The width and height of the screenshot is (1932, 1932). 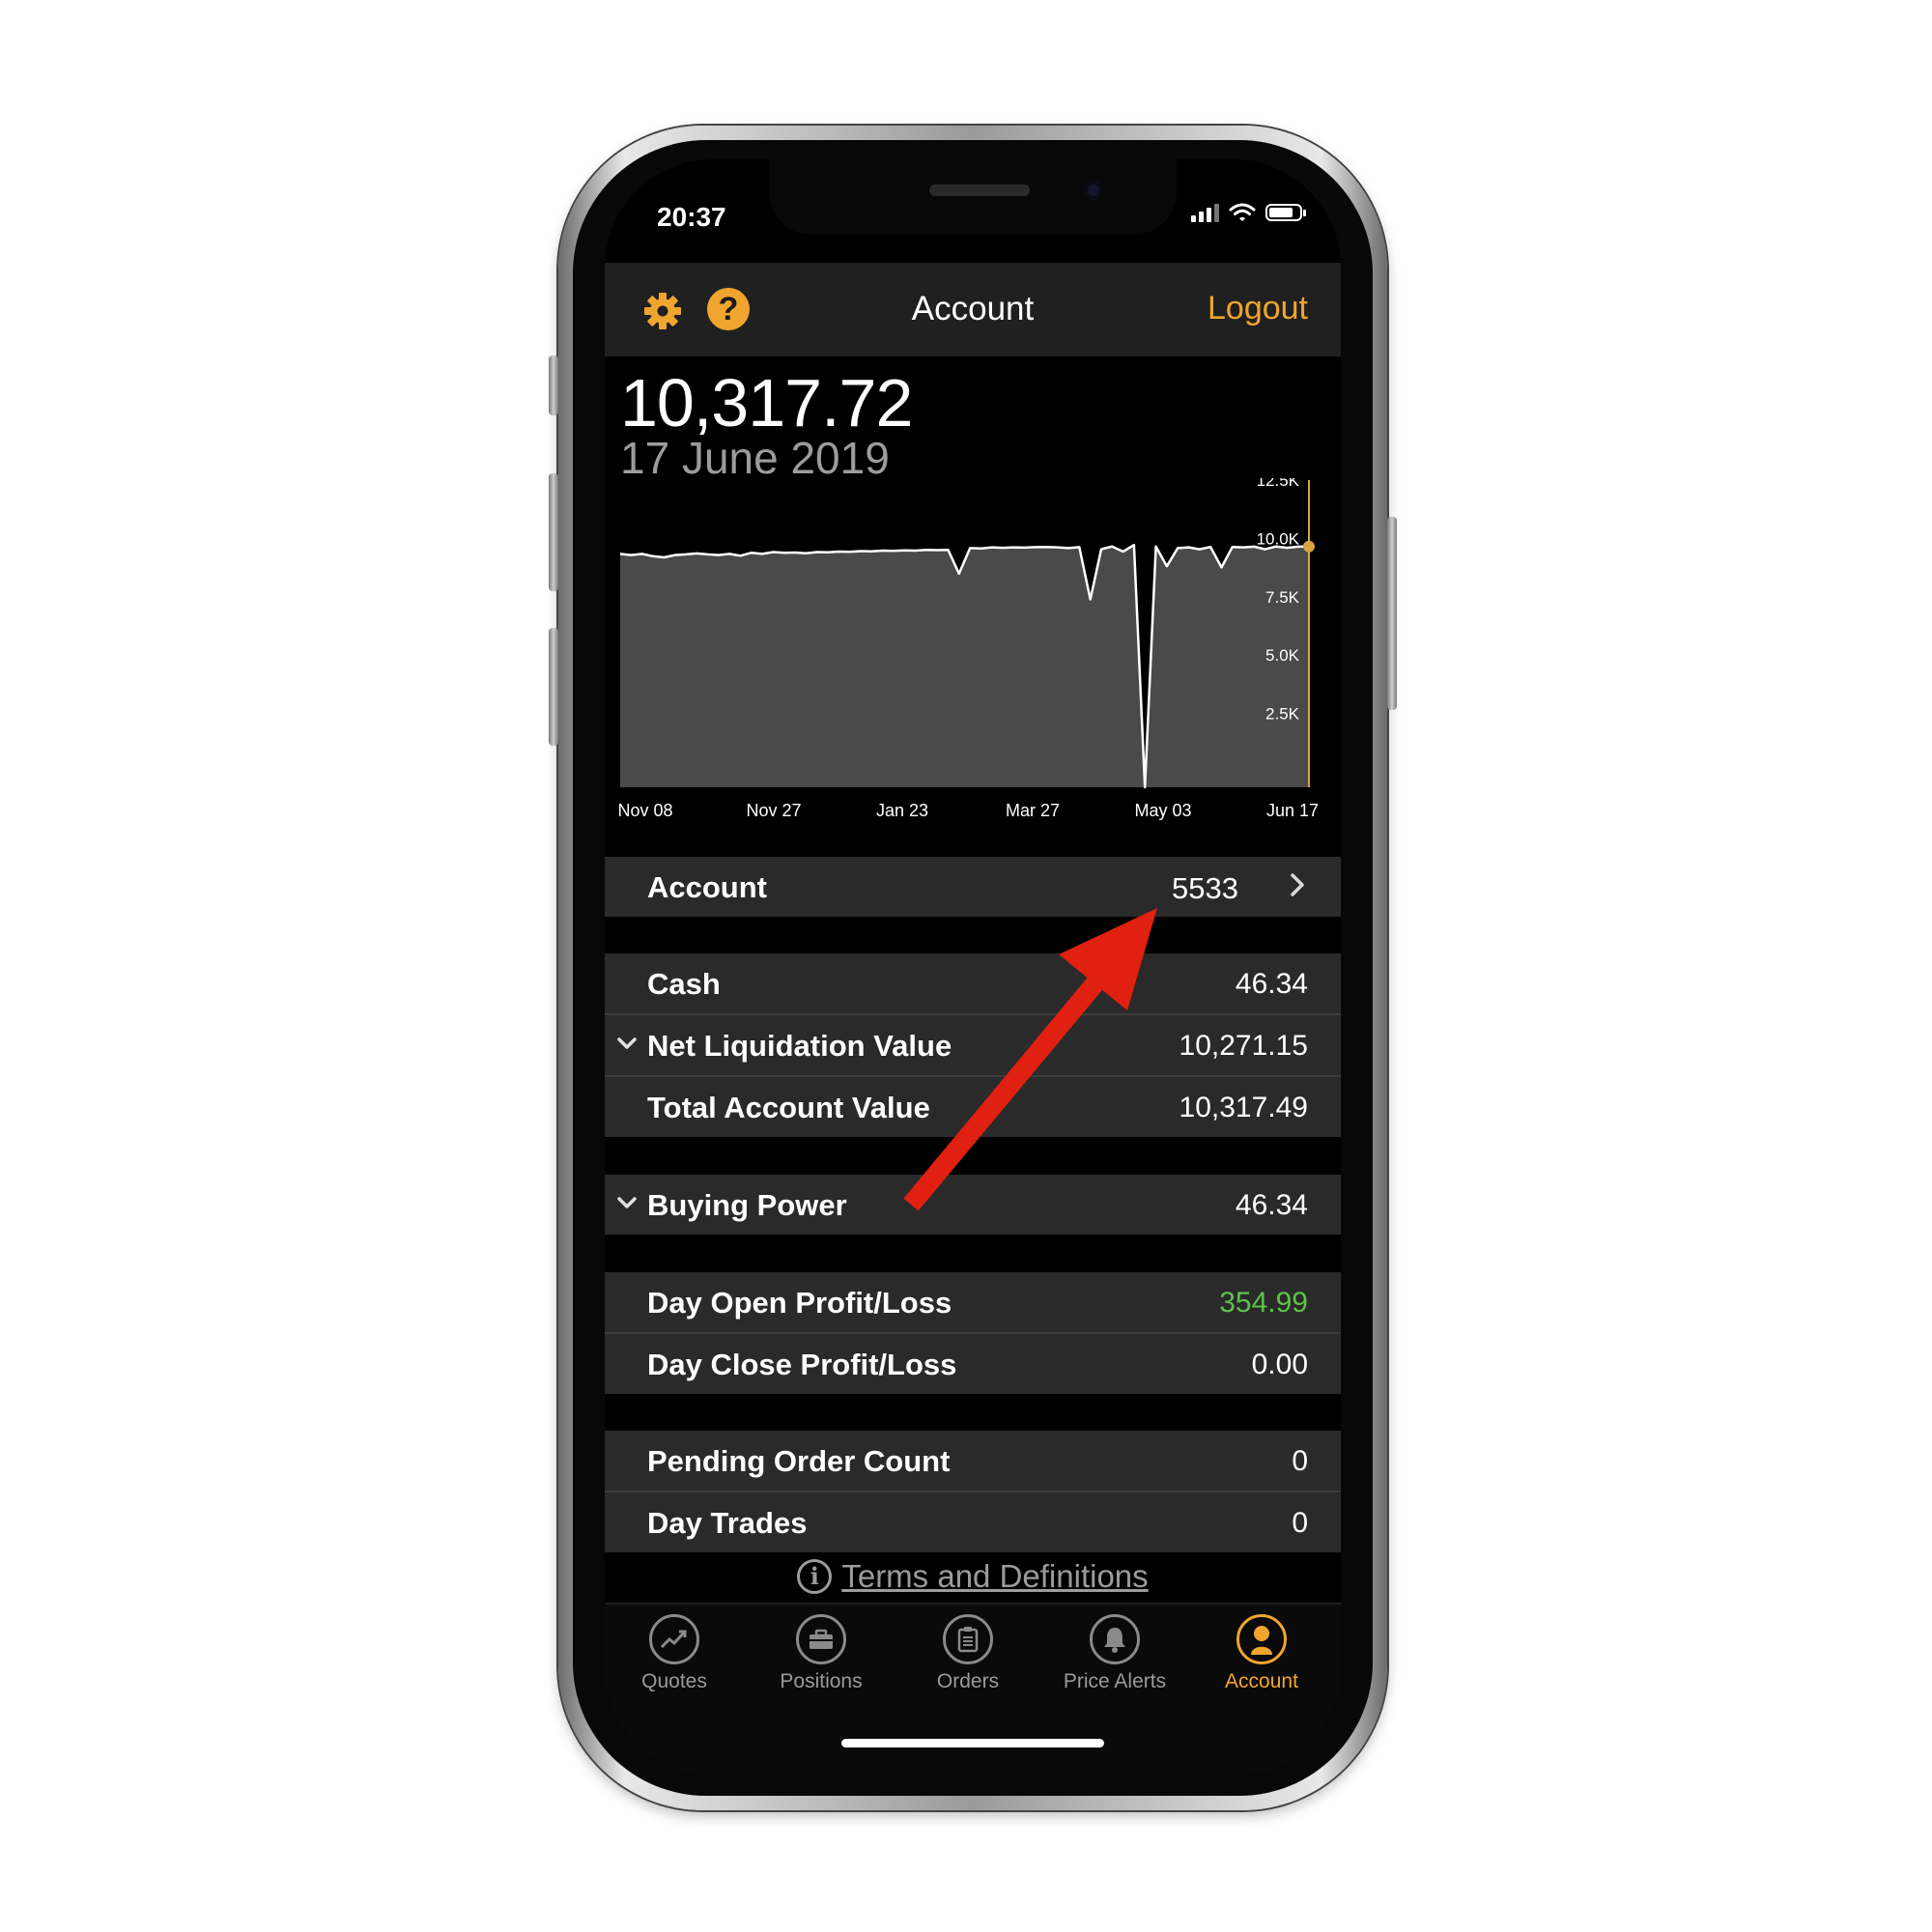 What do you see at coordinates (1258, 308) in the screenshot?
I see `logout-button: Logout` at bounding box center [1258, 308].